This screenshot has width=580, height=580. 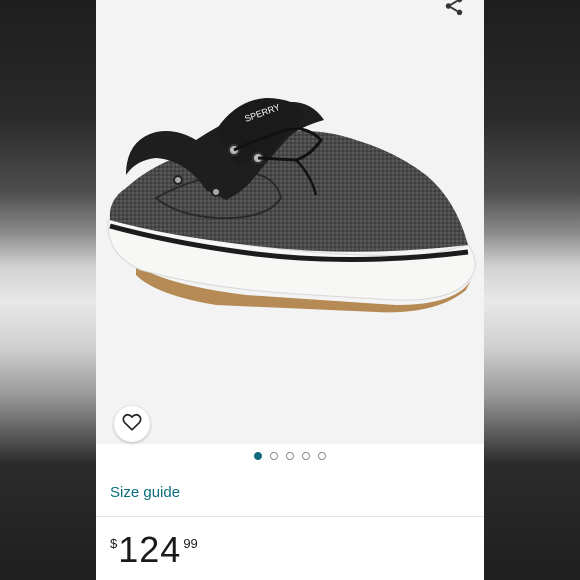 I want to click on divider, so click(x=290, y=516).